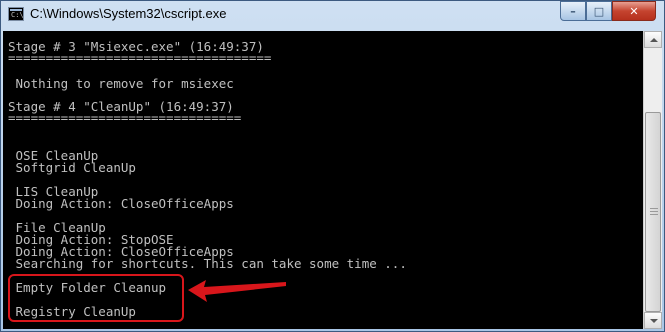 The width and height of the screenshot is (665, 332). Describe the element at coordinates (237, 291) in the screenshot. I see `red-arrow-annotation` at that location.